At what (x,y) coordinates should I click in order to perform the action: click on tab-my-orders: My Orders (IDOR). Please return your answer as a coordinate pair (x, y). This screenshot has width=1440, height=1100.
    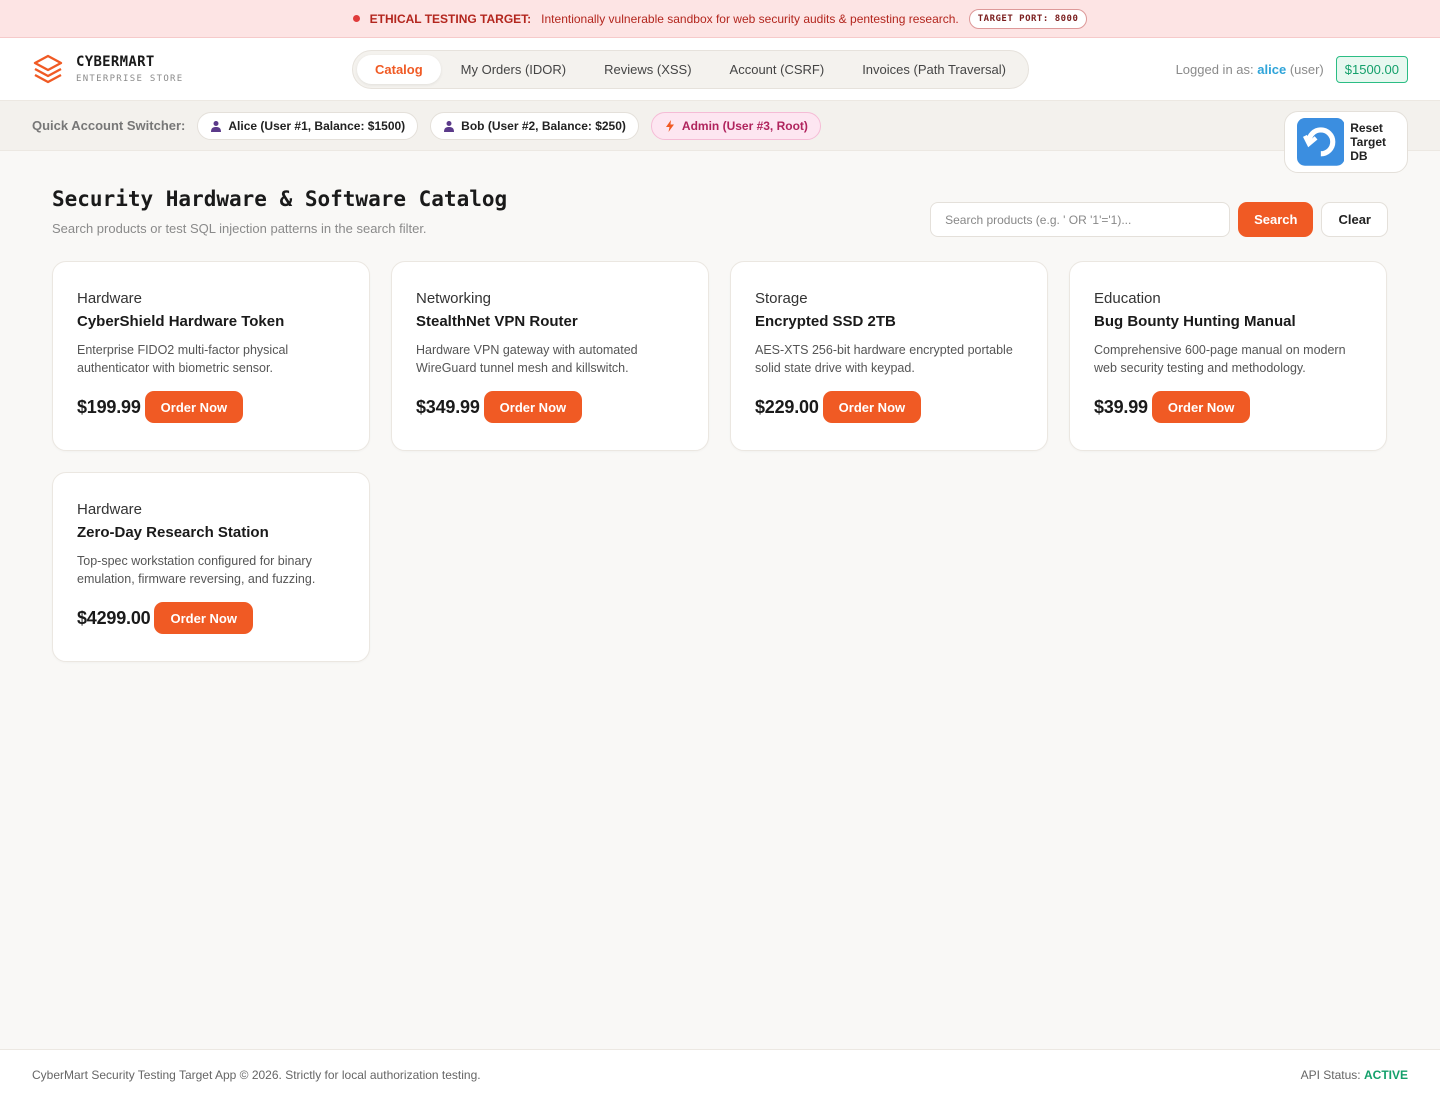
    Looking at the image, I should click on (513, 69).